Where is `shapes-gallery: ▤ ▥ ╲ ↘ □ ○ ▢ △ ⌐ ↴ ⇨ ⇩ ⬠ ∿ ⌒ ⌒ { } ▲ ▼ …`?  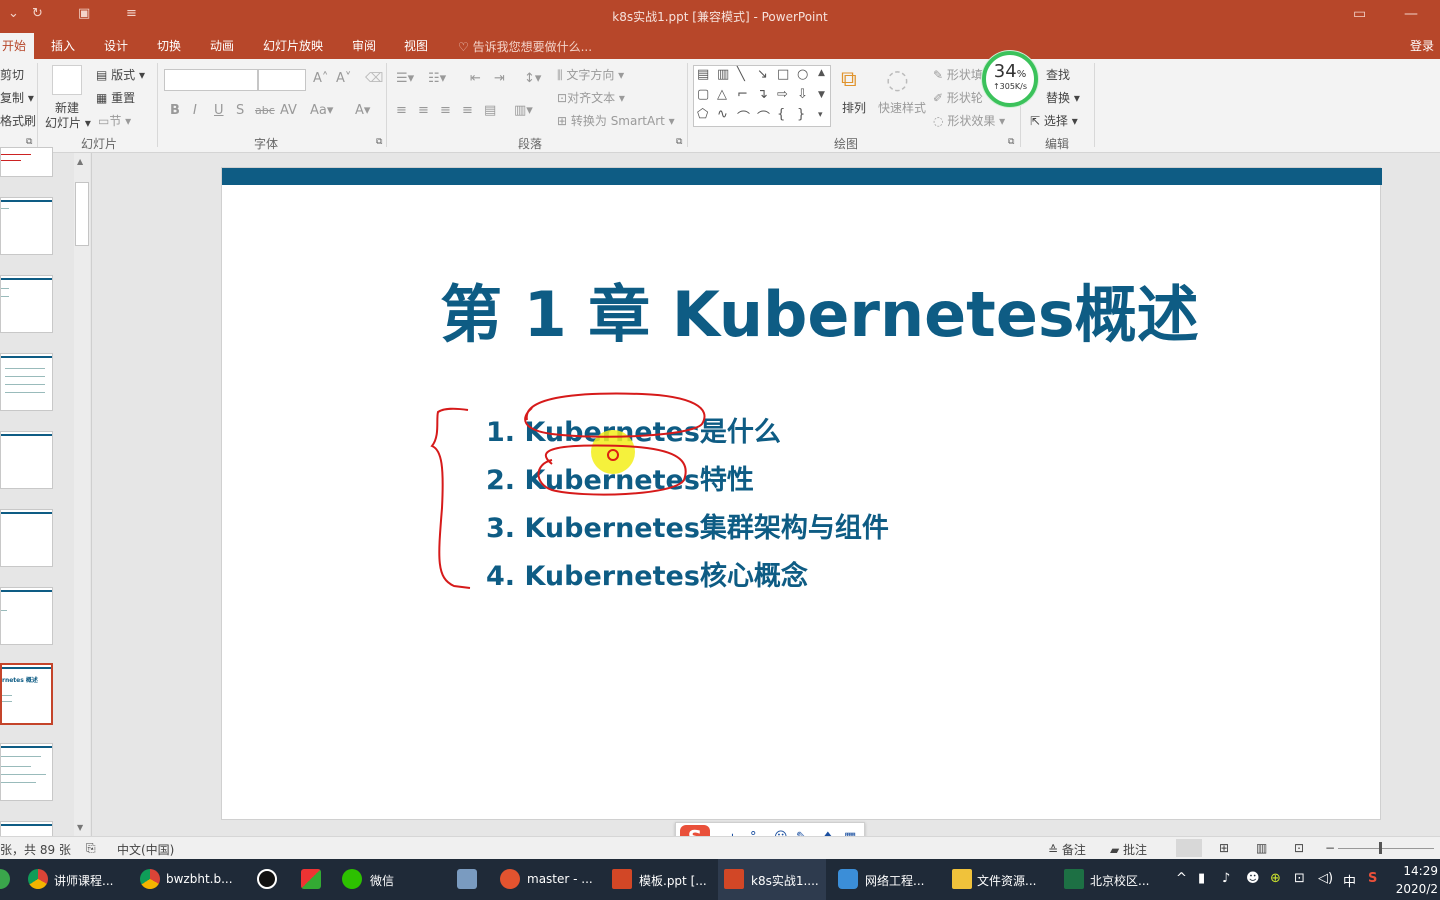 shapes-gallery: ▤ ▥ ╲ ↘ □ ○ ▢ △ ⌐ ↴ ⇨ ⇩ ⬠ ∿ ⌒ ⌒ { } ▲ ▼ … is located at coordinates (762, 96).